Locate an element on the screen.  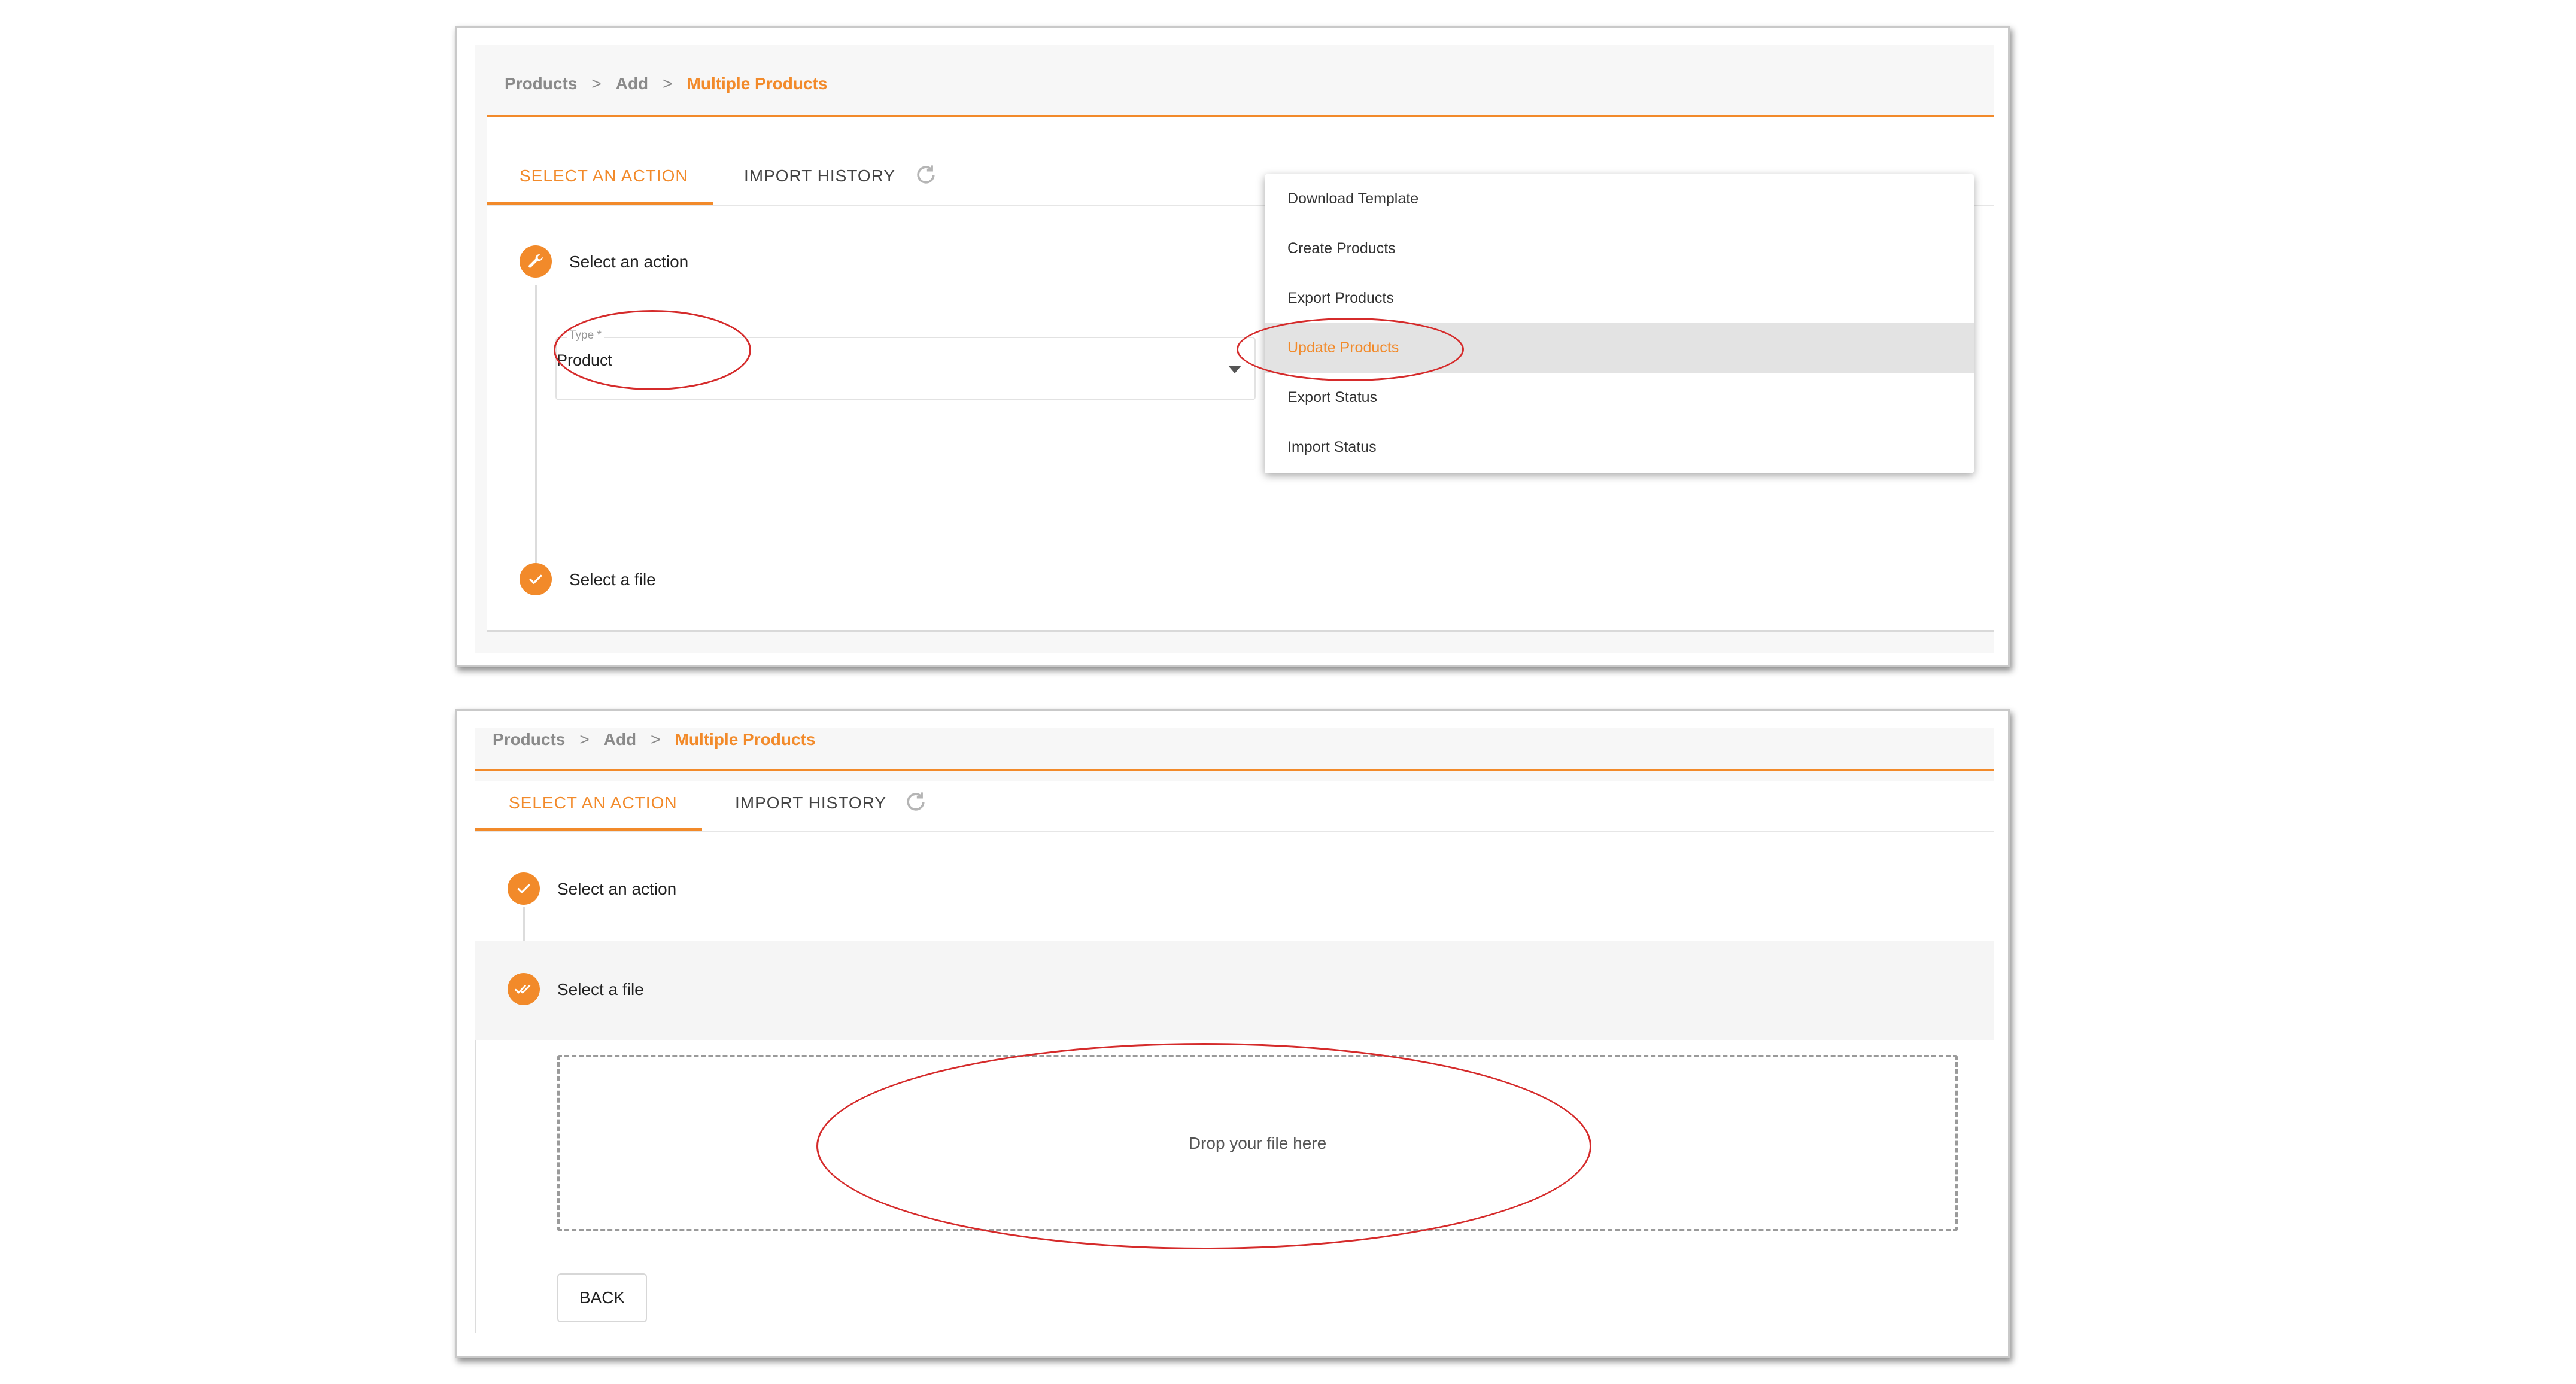
stepper-rail is located at coordinates (475, 1186).